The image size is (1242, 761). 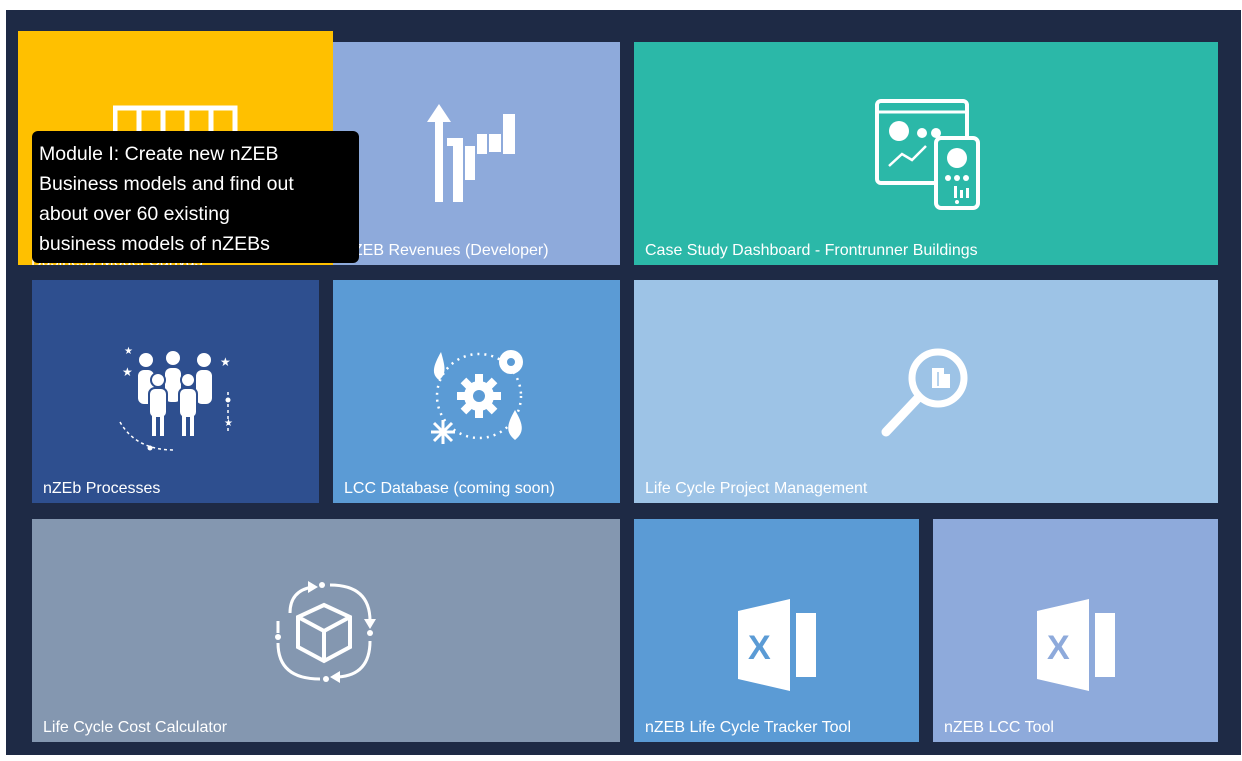 What do you see at coordinates (134, 214) in the screenshot?
I see `tooltip-line: about over 60 existing` at bounding box center [134, 214].